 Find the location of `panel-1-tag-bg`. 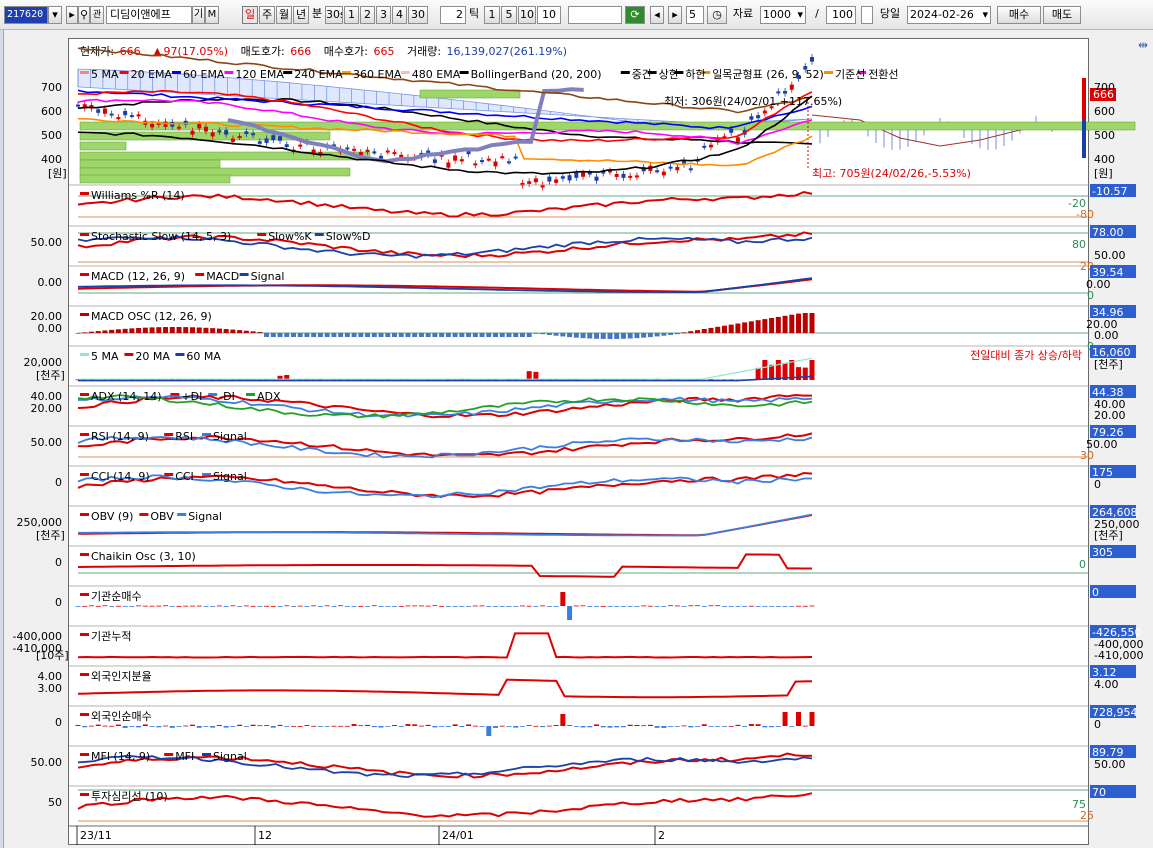

panel-1-tag-bg is located at coordinates (1113, 231).